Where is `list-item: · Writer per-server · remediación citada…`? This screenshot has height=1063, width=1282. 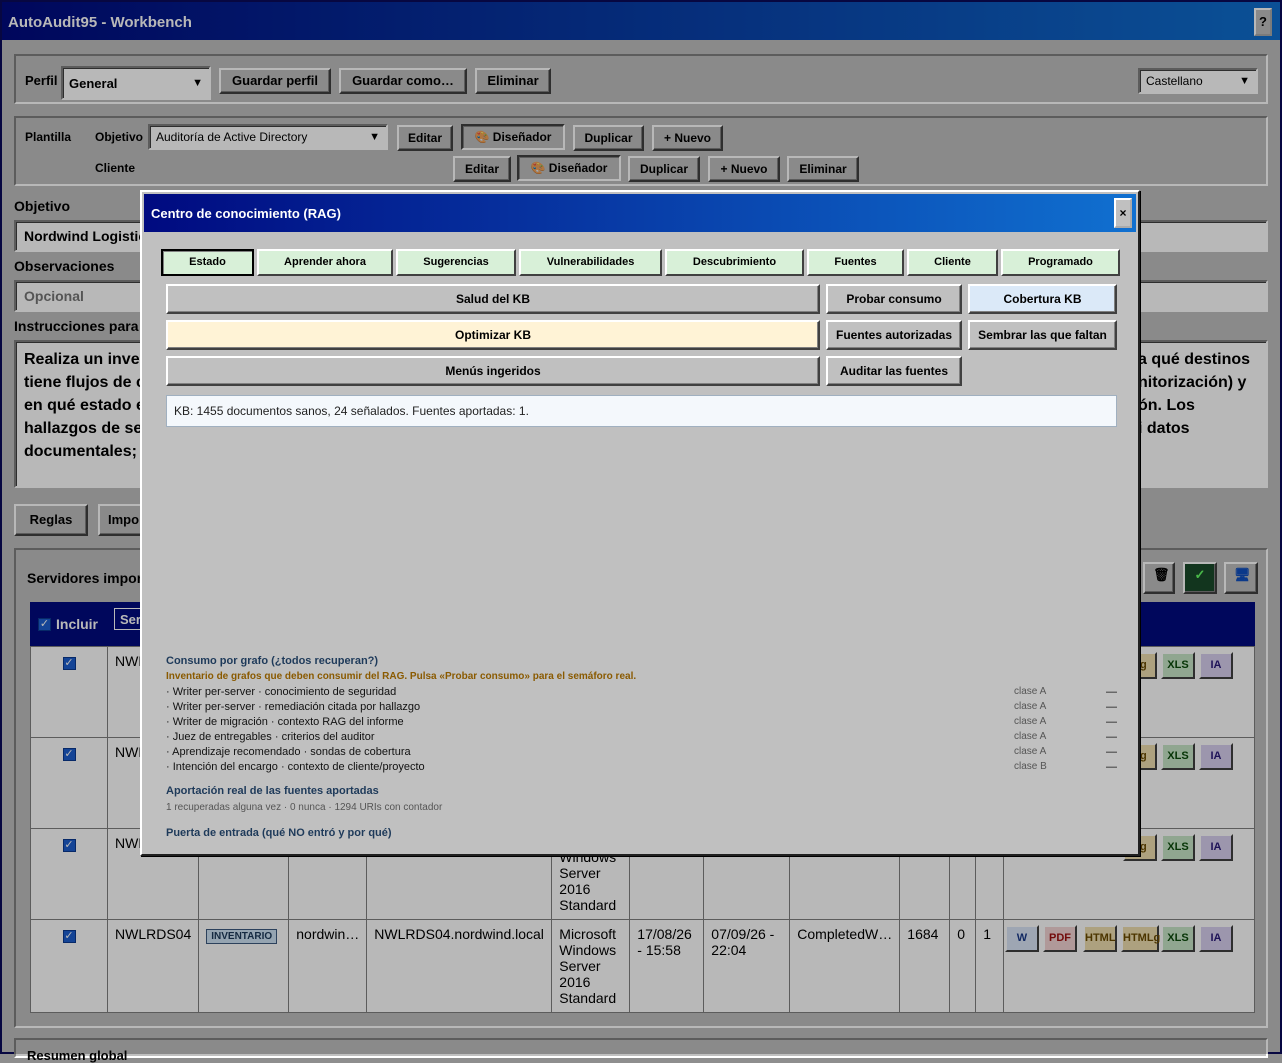 list-item: · Writer per-server · remediación citada… is located at coordinates (641, 707).